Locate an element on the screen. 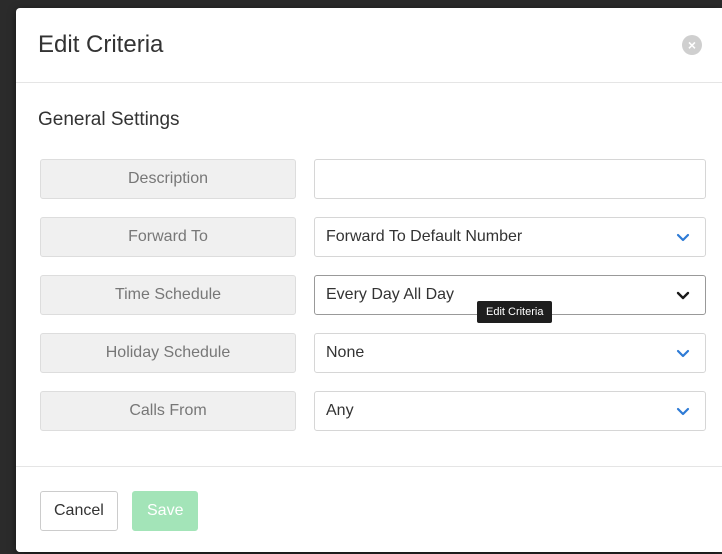 This screenshot has width=722, height=554. save-button: Save is located at coordinates (165, 511).